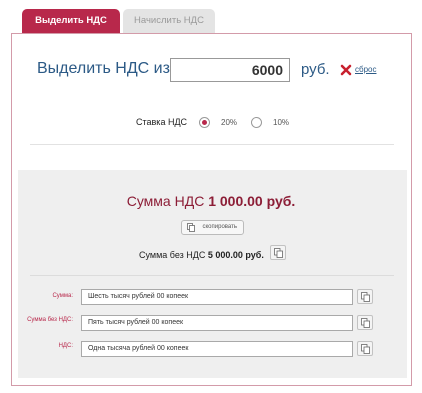 The image size is (422, 393). Describe the element at coordinates (365, 69) in the screenshot. I see `reset-link: сброс` at that location.